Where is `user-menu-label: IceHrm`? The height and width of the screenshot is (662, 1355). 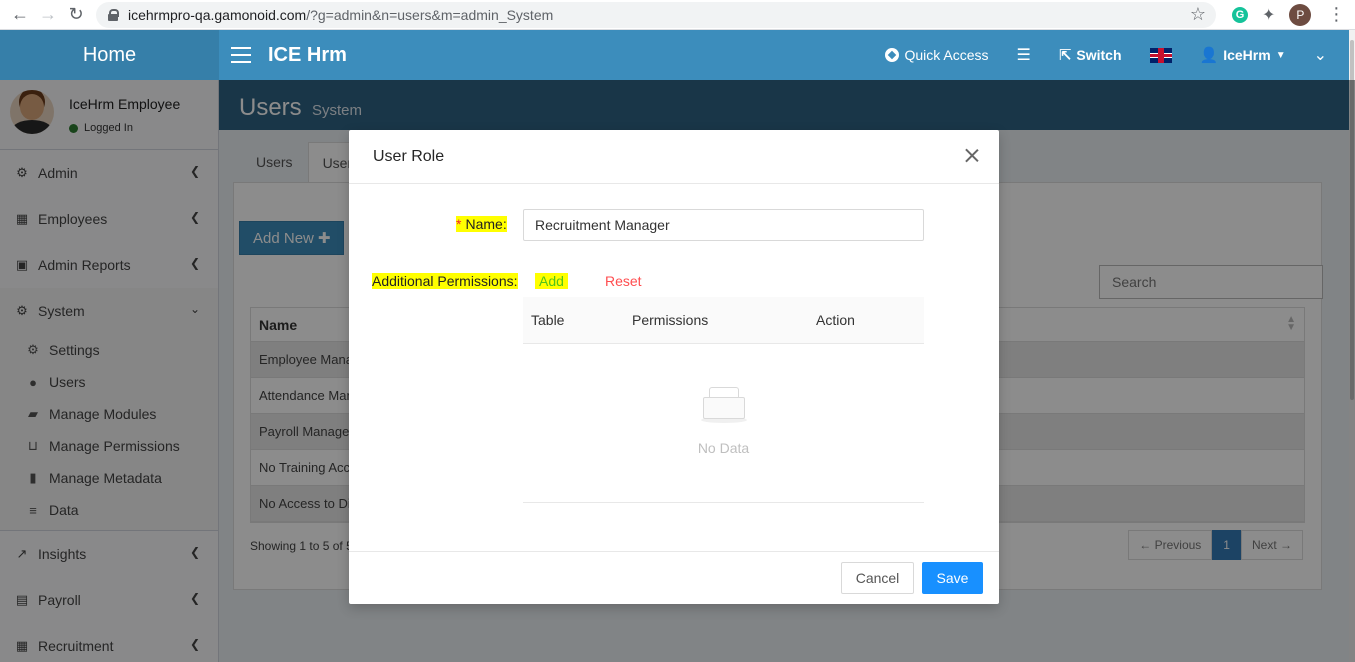
user-menu-label: IceHrm is located at coordinates (1247, 55).